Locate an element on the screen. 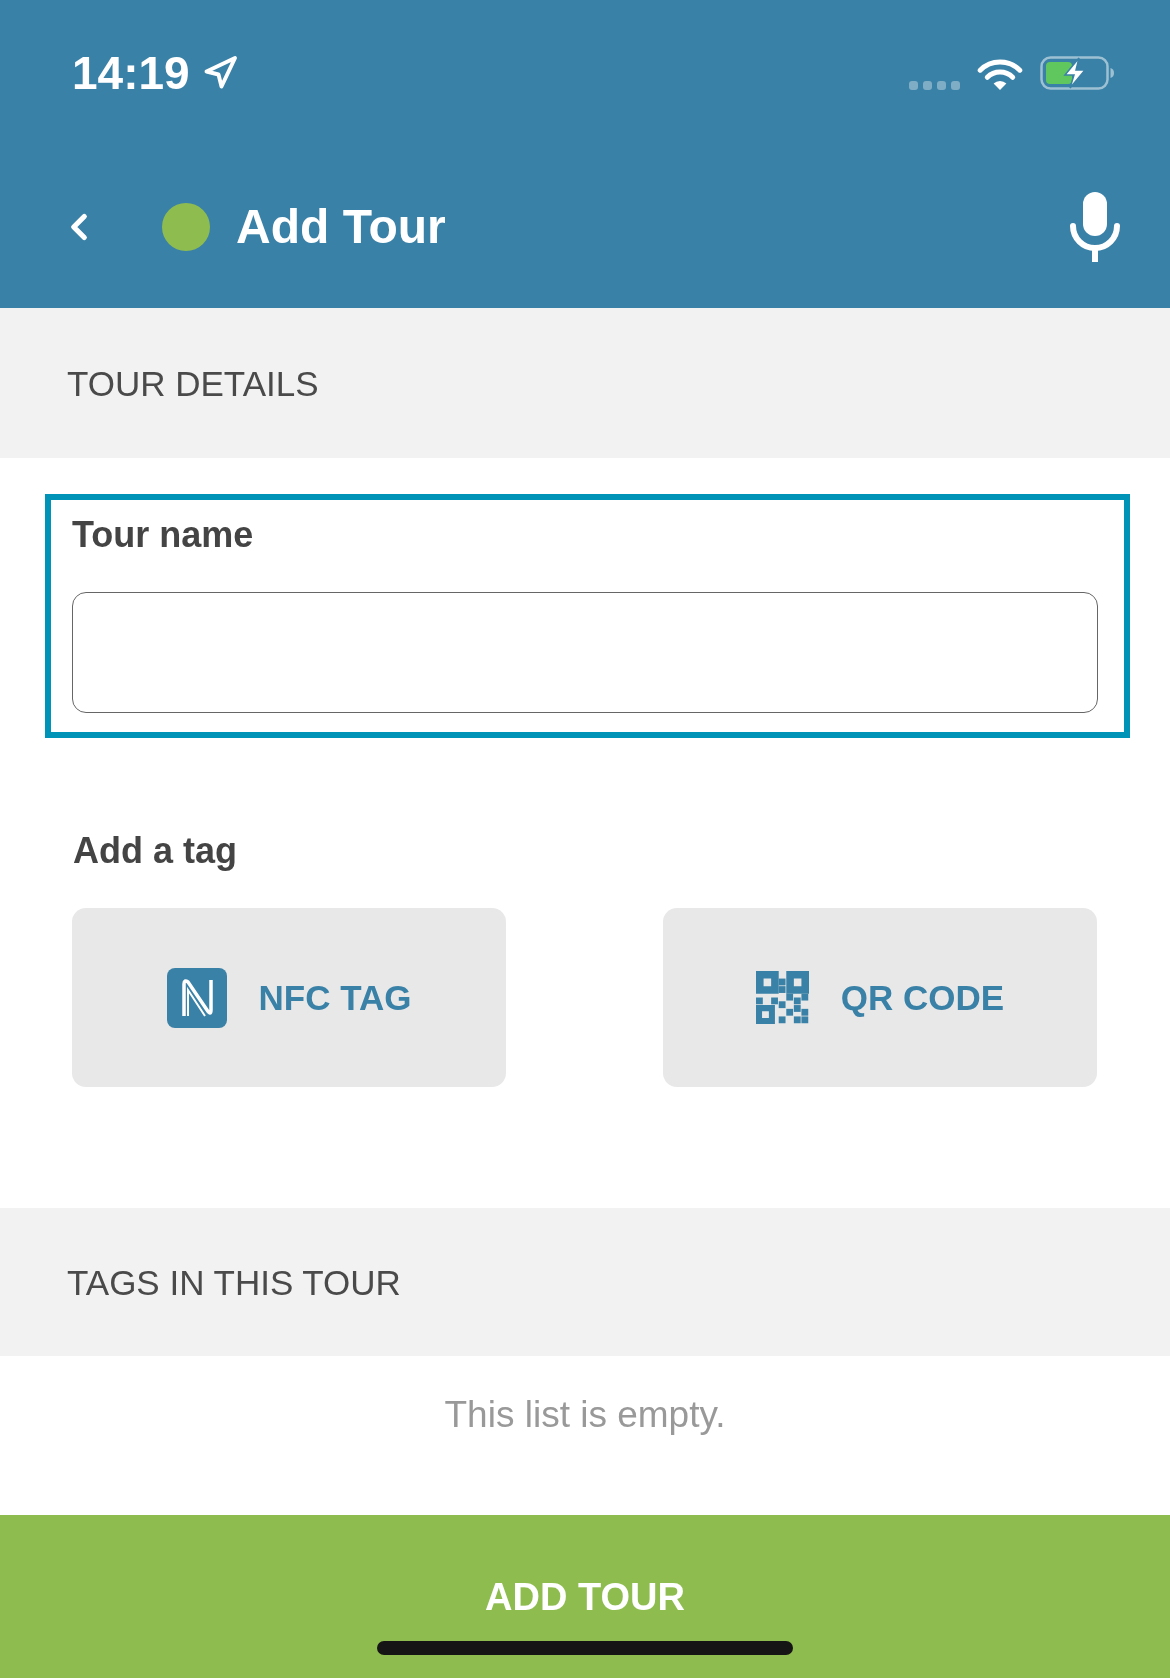 This screenshot has height=1678, width=1170. qr-code-icon is located at coordinates (782, 997).